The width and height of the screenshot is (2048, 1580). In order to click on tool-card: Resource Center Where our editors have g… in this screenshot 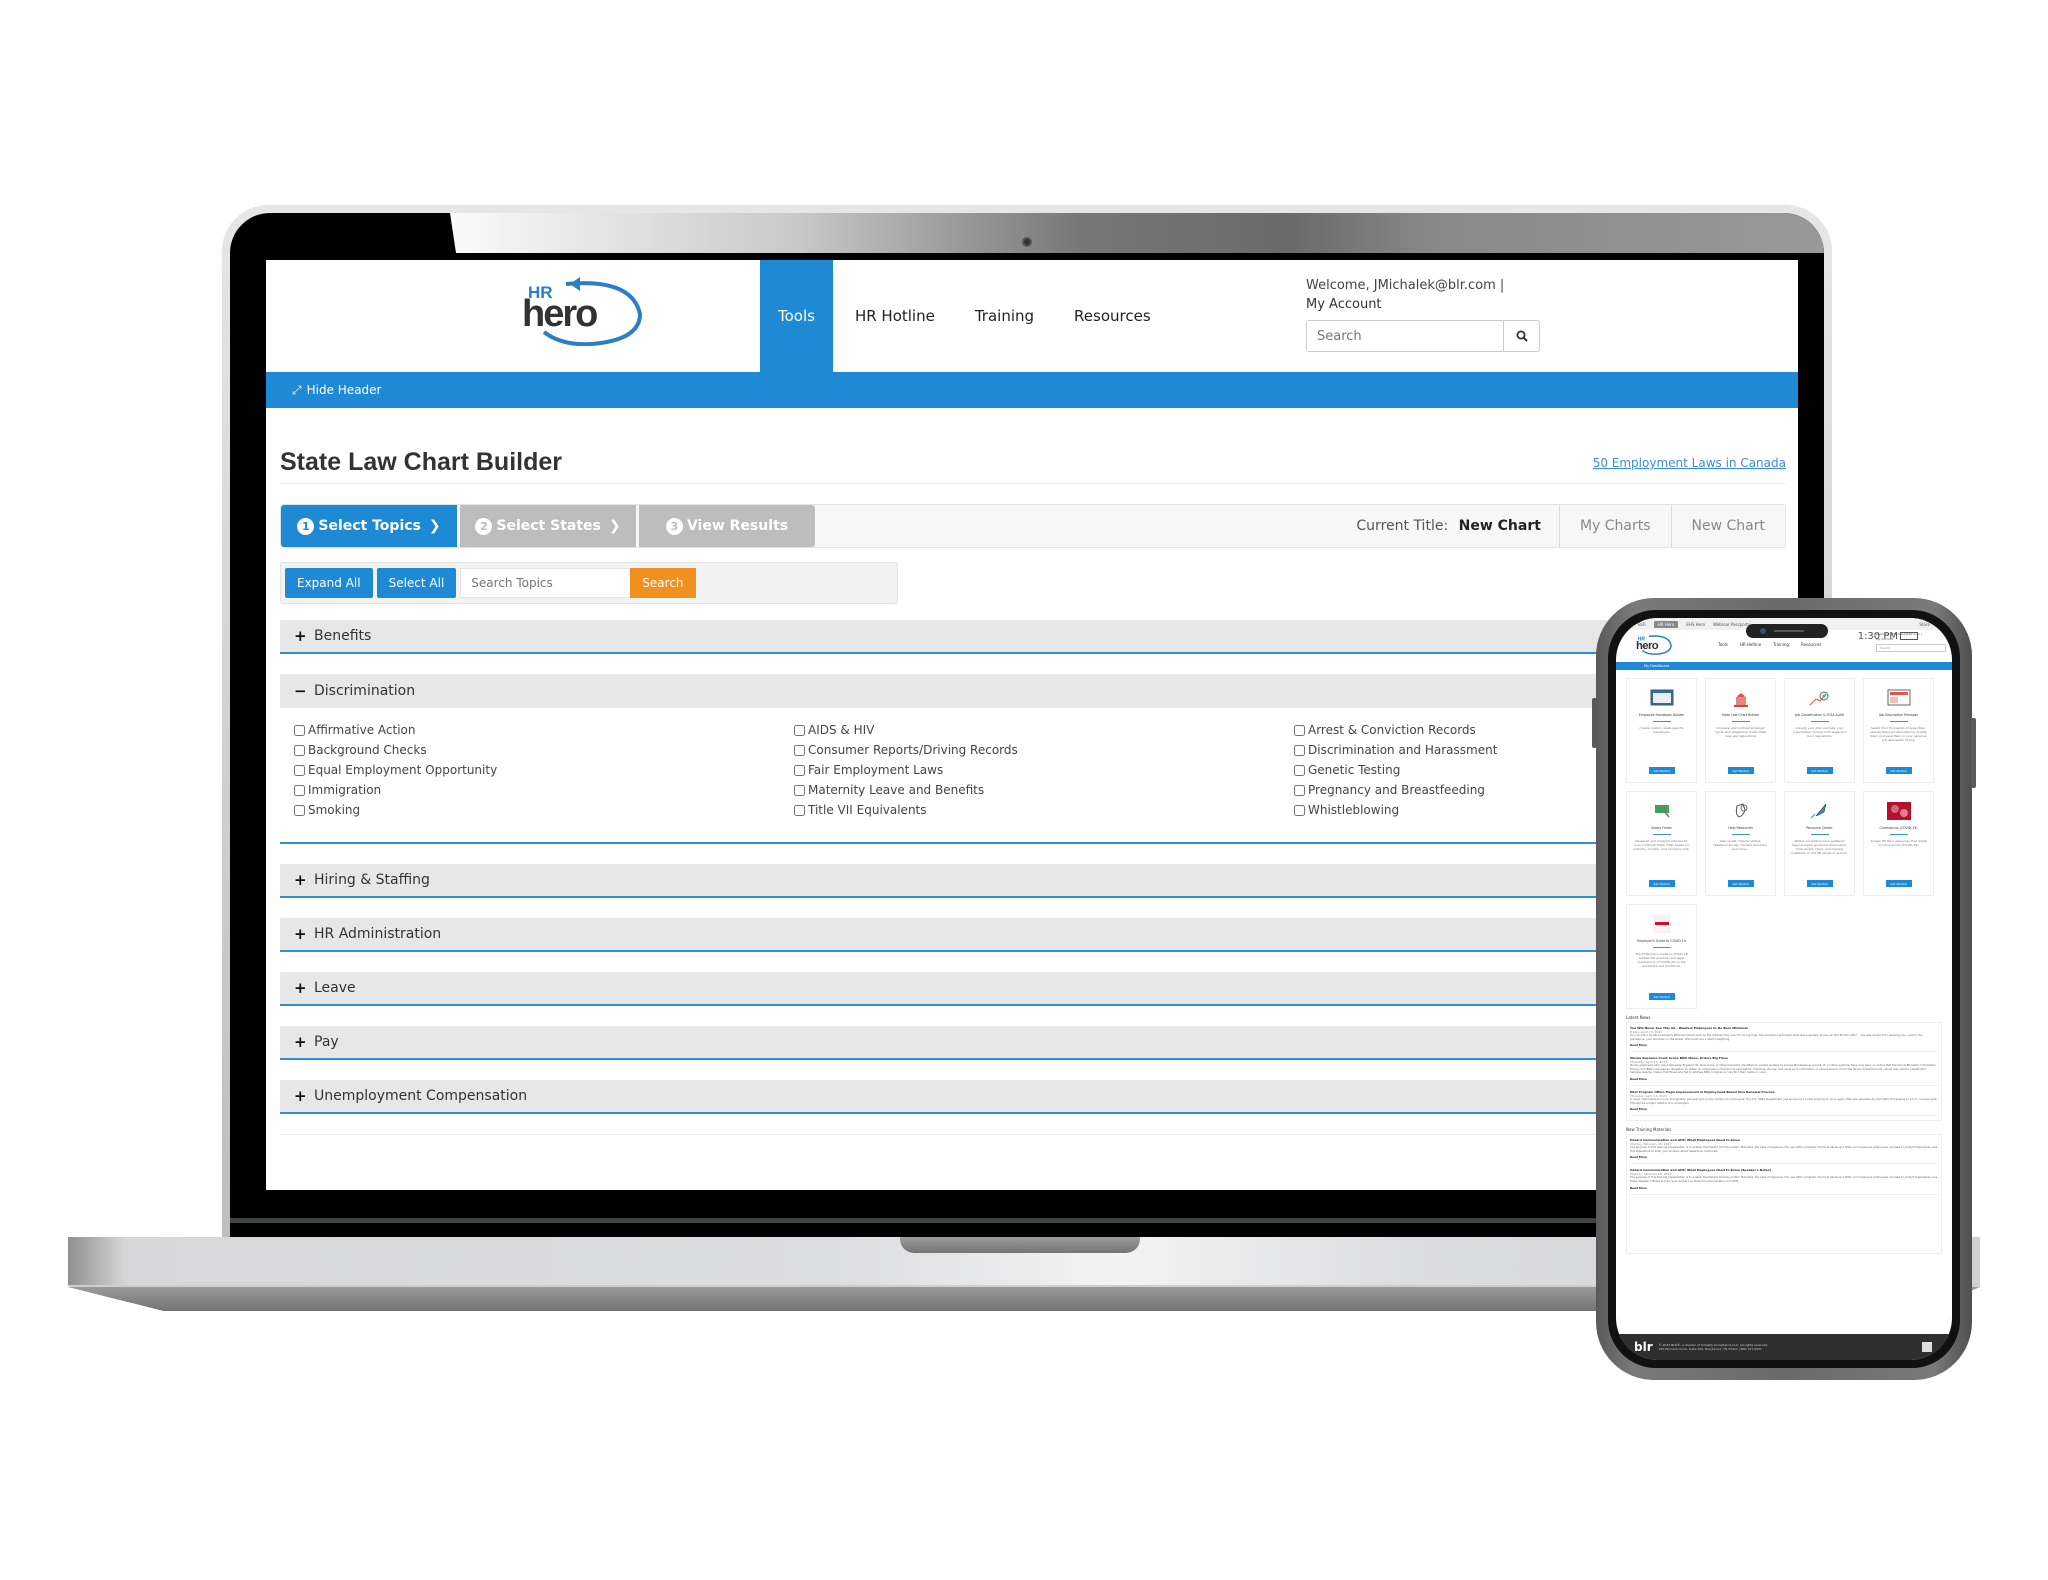, I will do `click(1819, 843)`.